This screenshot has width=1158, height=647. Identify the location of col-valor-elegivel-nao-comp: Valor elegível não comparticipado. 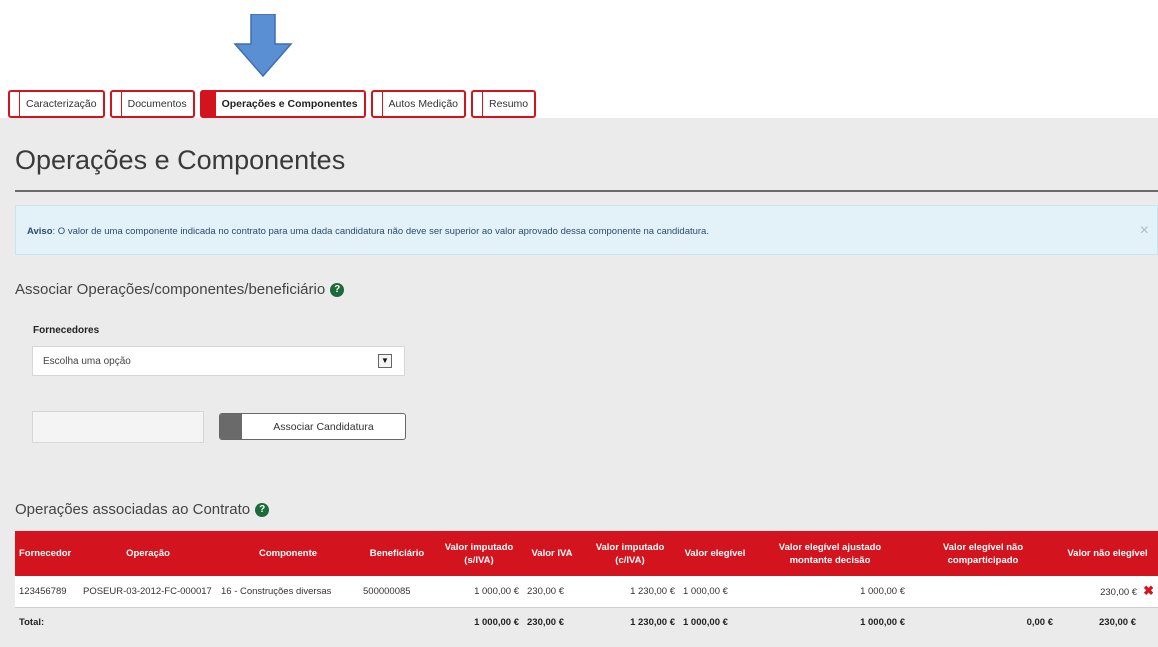
(983, 553).